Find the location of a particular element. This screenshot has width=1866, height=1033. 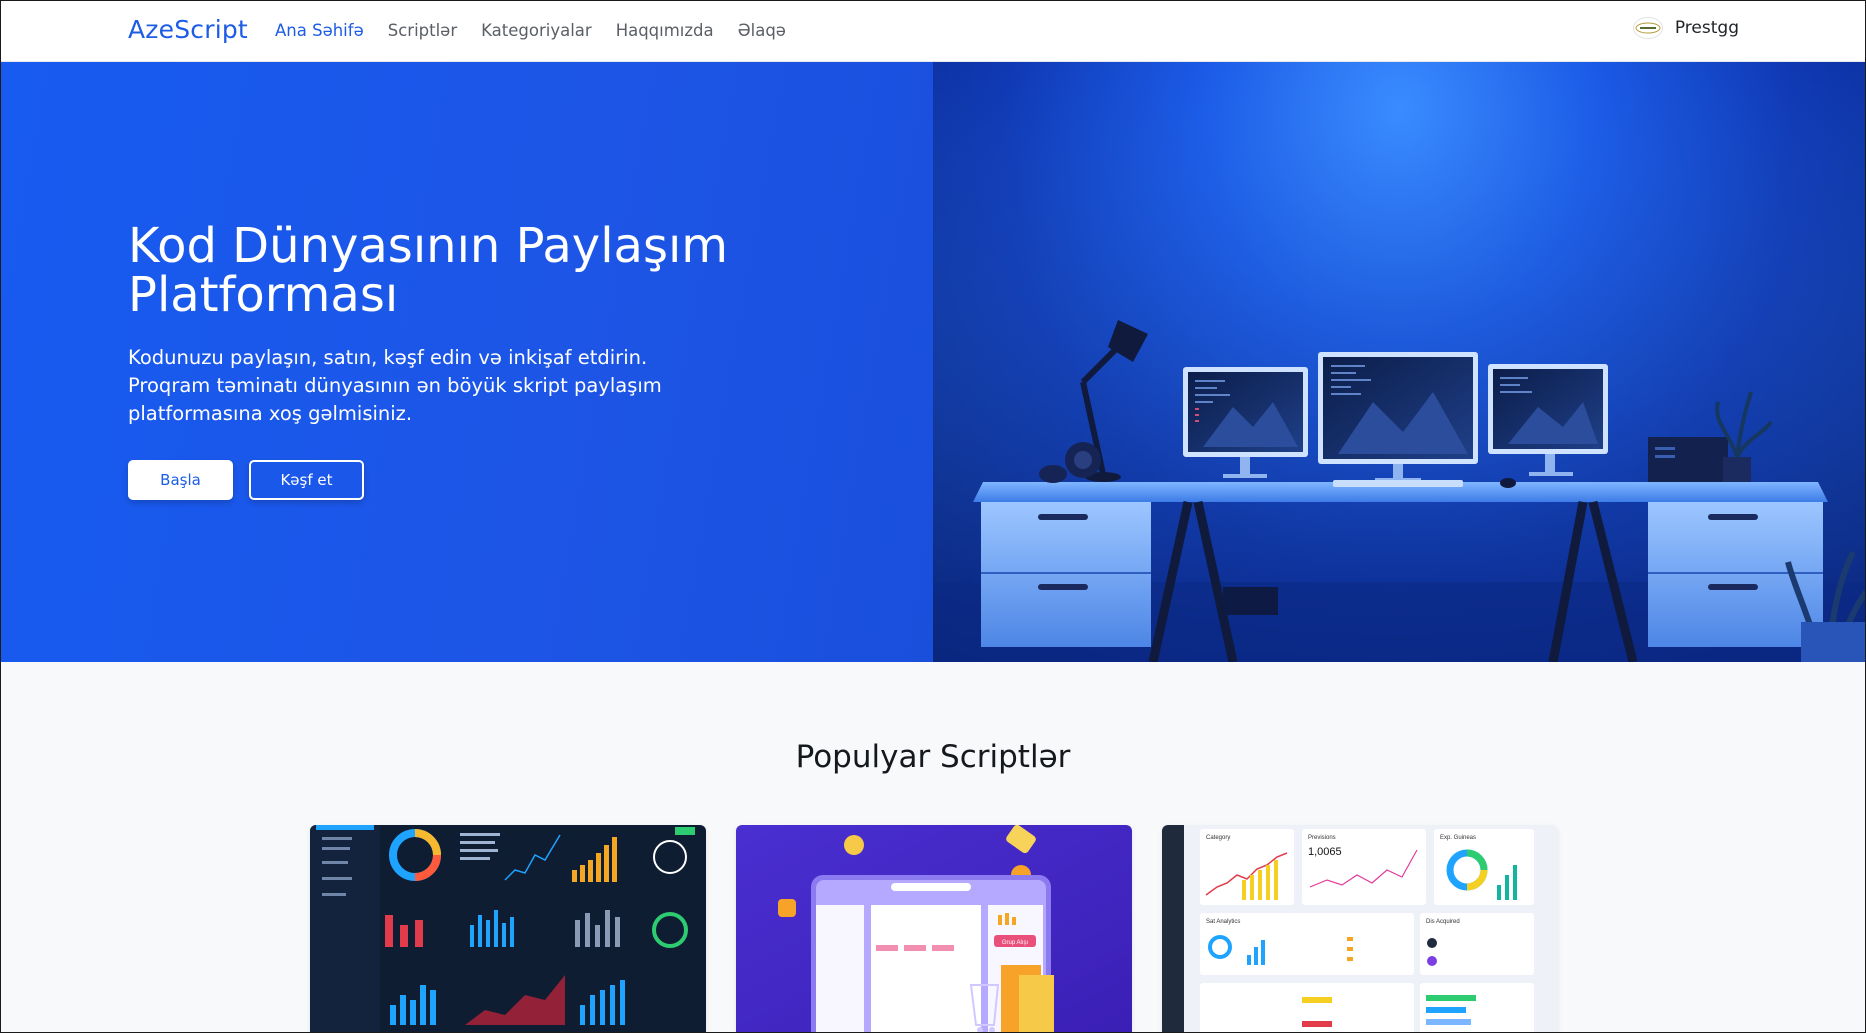

brand-logo: AzeScript is located at coordinates (188, 29).